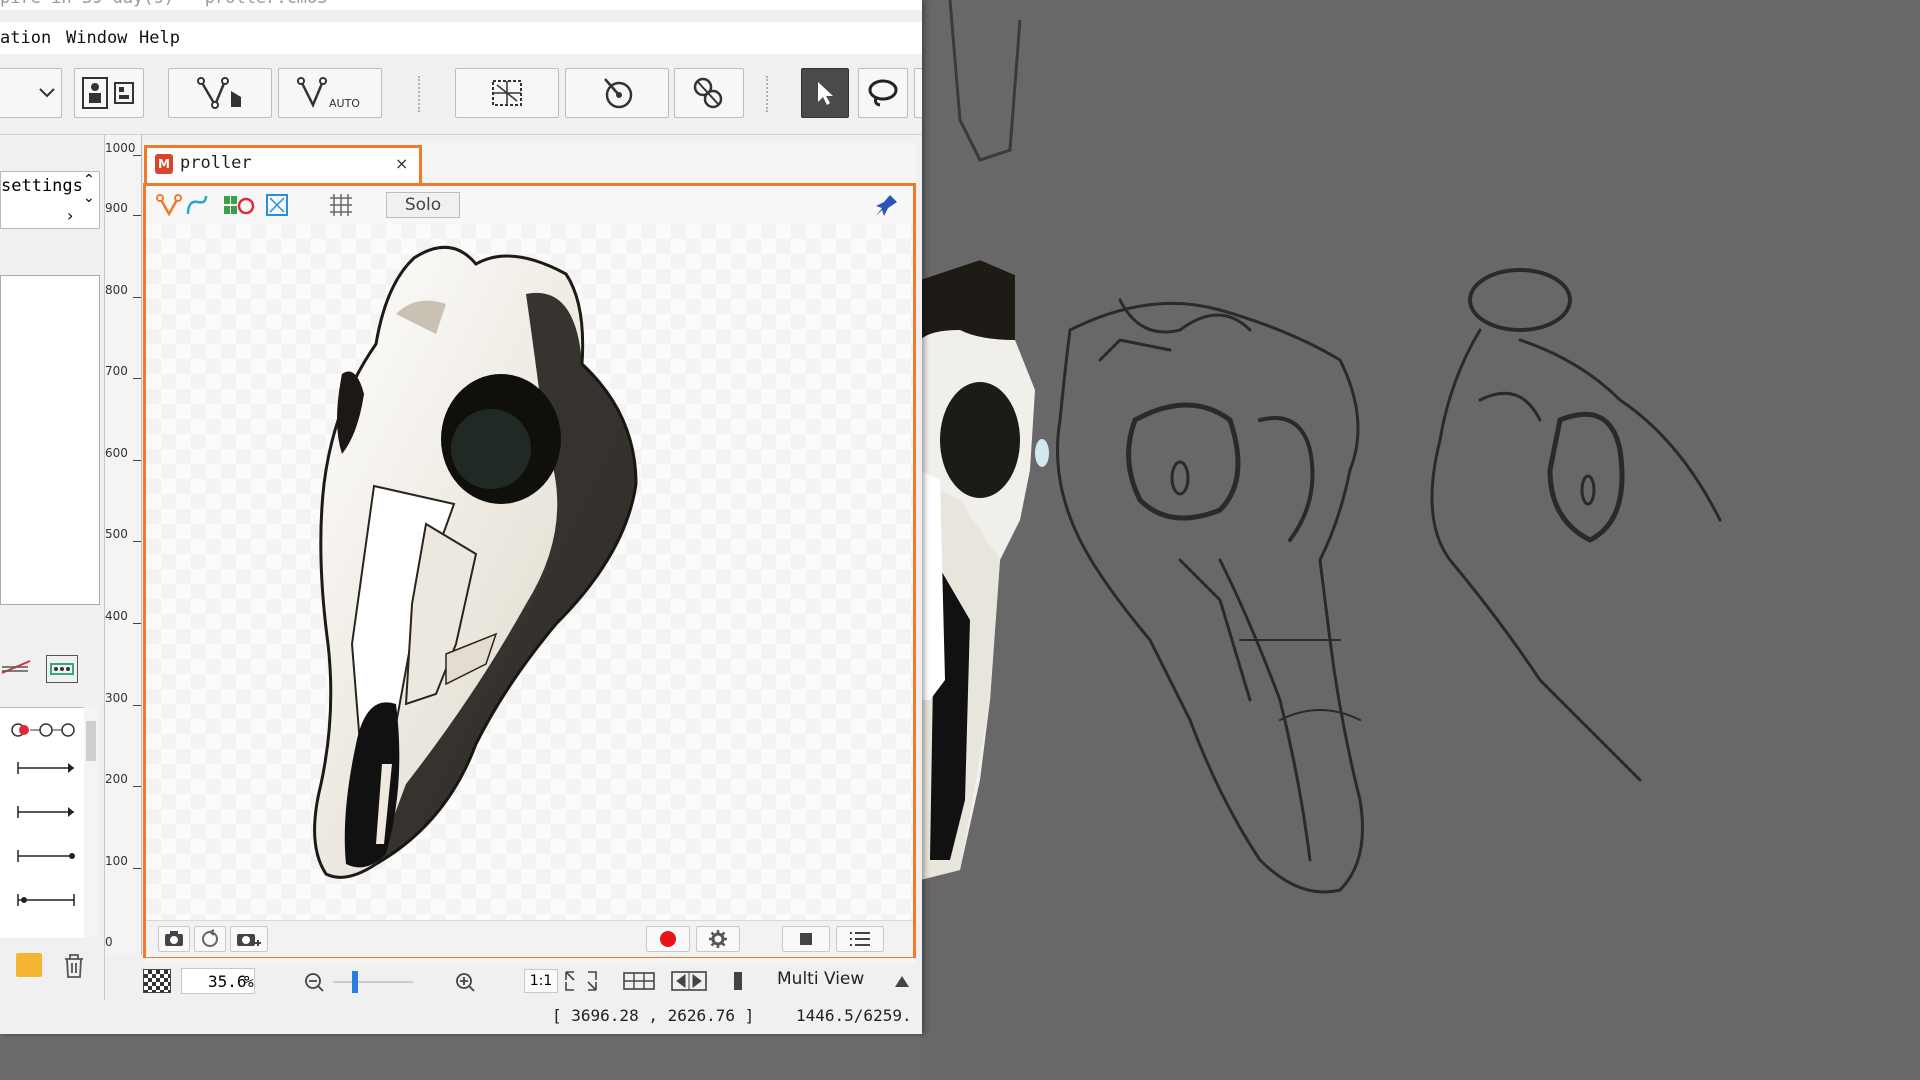 The image size is (1920, 1080). What do you see at coordinates (330, 93) in the screenshot?
I see `auto-deform-button: AUTO` at bounding box center [330, 93].